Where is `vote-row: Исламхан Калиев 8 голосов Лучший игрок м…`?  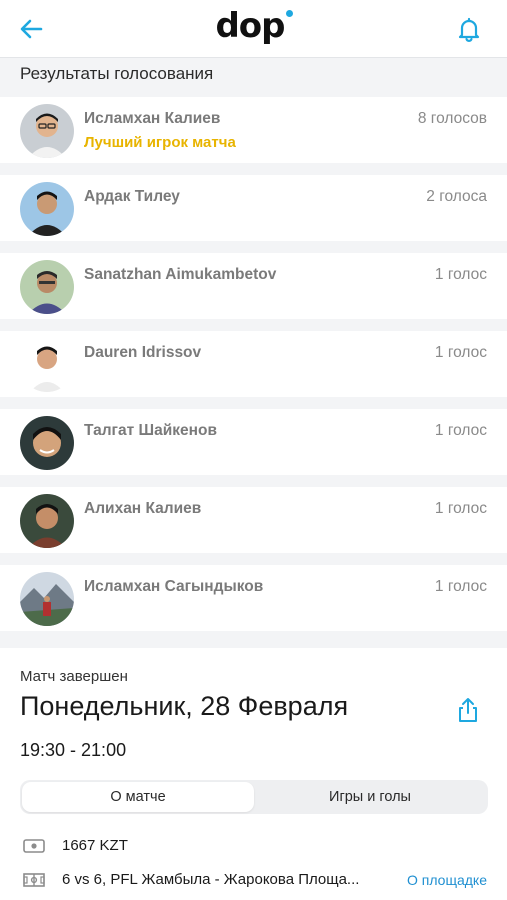
vote-row: Исламхан Калиев 8 голосов Лучший игрок м… is located at coordinates (253, 130).